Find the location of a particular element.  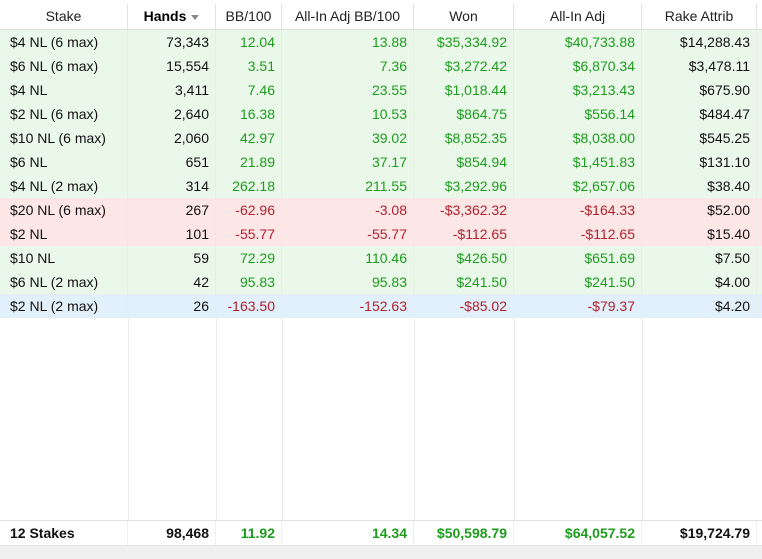

cell-stake: $4 NL (6 max) is located at coordinates (64, 42).